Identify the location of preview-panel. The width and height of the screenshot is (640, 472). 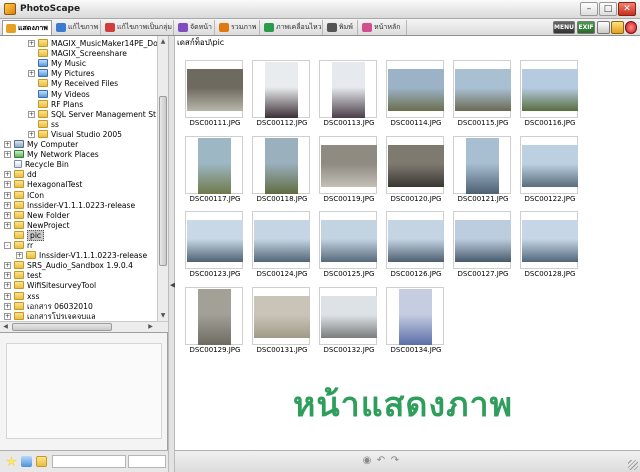
(84, 391).